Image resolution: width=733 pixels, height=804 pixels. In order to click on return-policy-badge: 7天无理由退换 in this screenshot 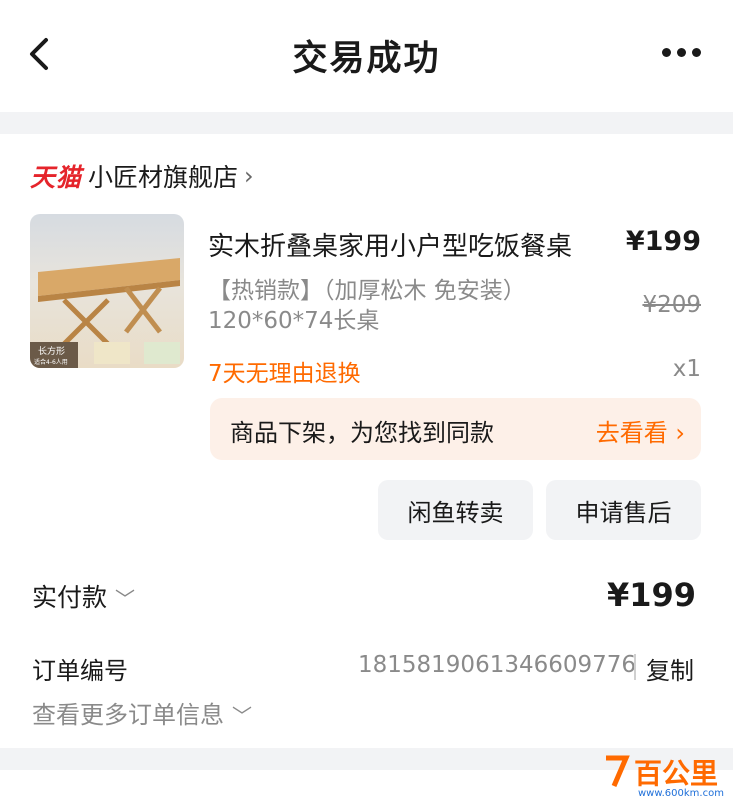, I will do `click(284, 374)`.